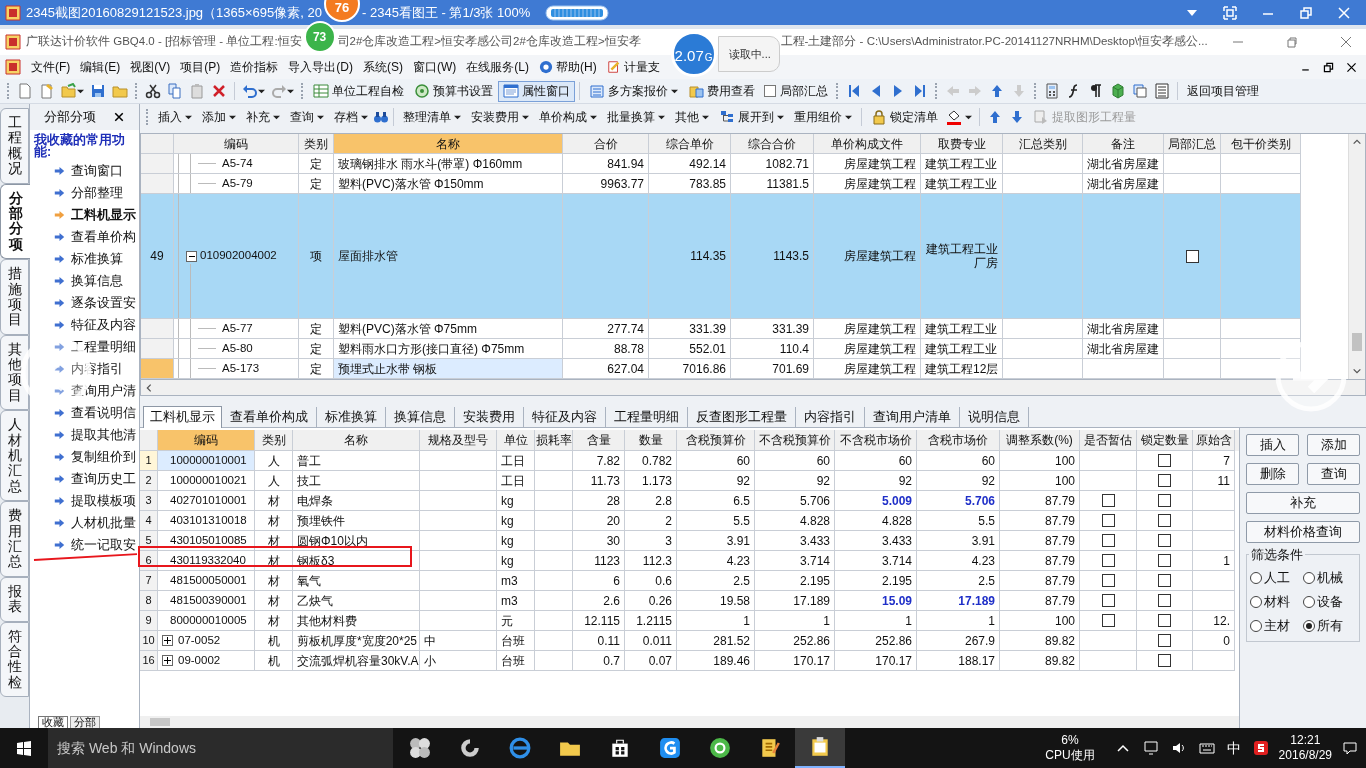 Image resolution: width=1366 pixels, height=768 pixels. I want to click on action-button: 添加, so click(1333, 445).